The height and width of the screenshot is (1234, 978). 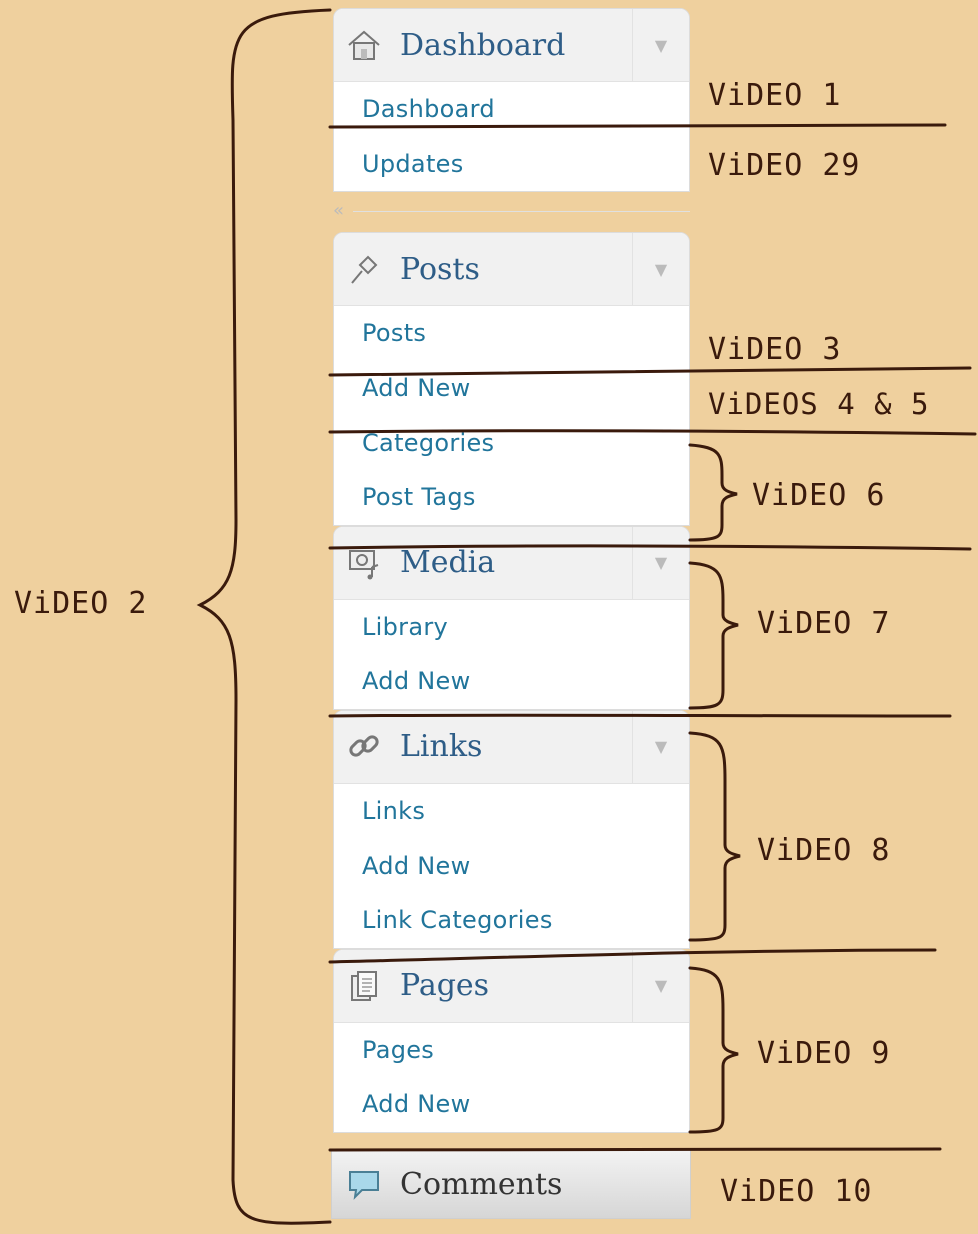 I want to click on annotation-video-8: ViDEO 8, so click(x=824, y=850).